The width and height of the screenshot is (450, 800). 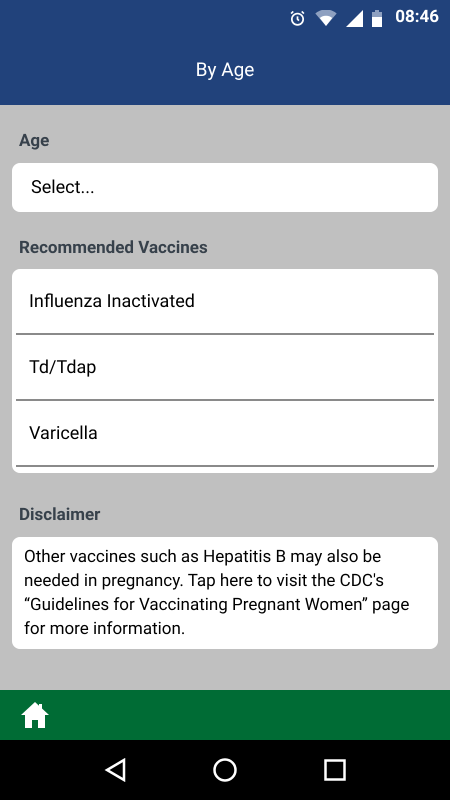 I want to click on vaccine-item: Varicella, so click(x=225, y=433).